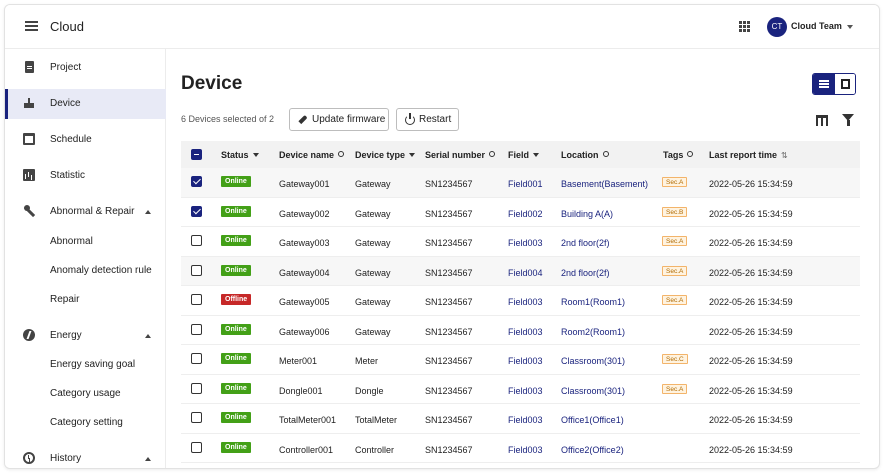 The image size is (884, 473). Describe the element at coordinates (85, 212) in the screenshot. I see `sidebar-item-abnormal-repair: Abnormal & Repair` at that location.